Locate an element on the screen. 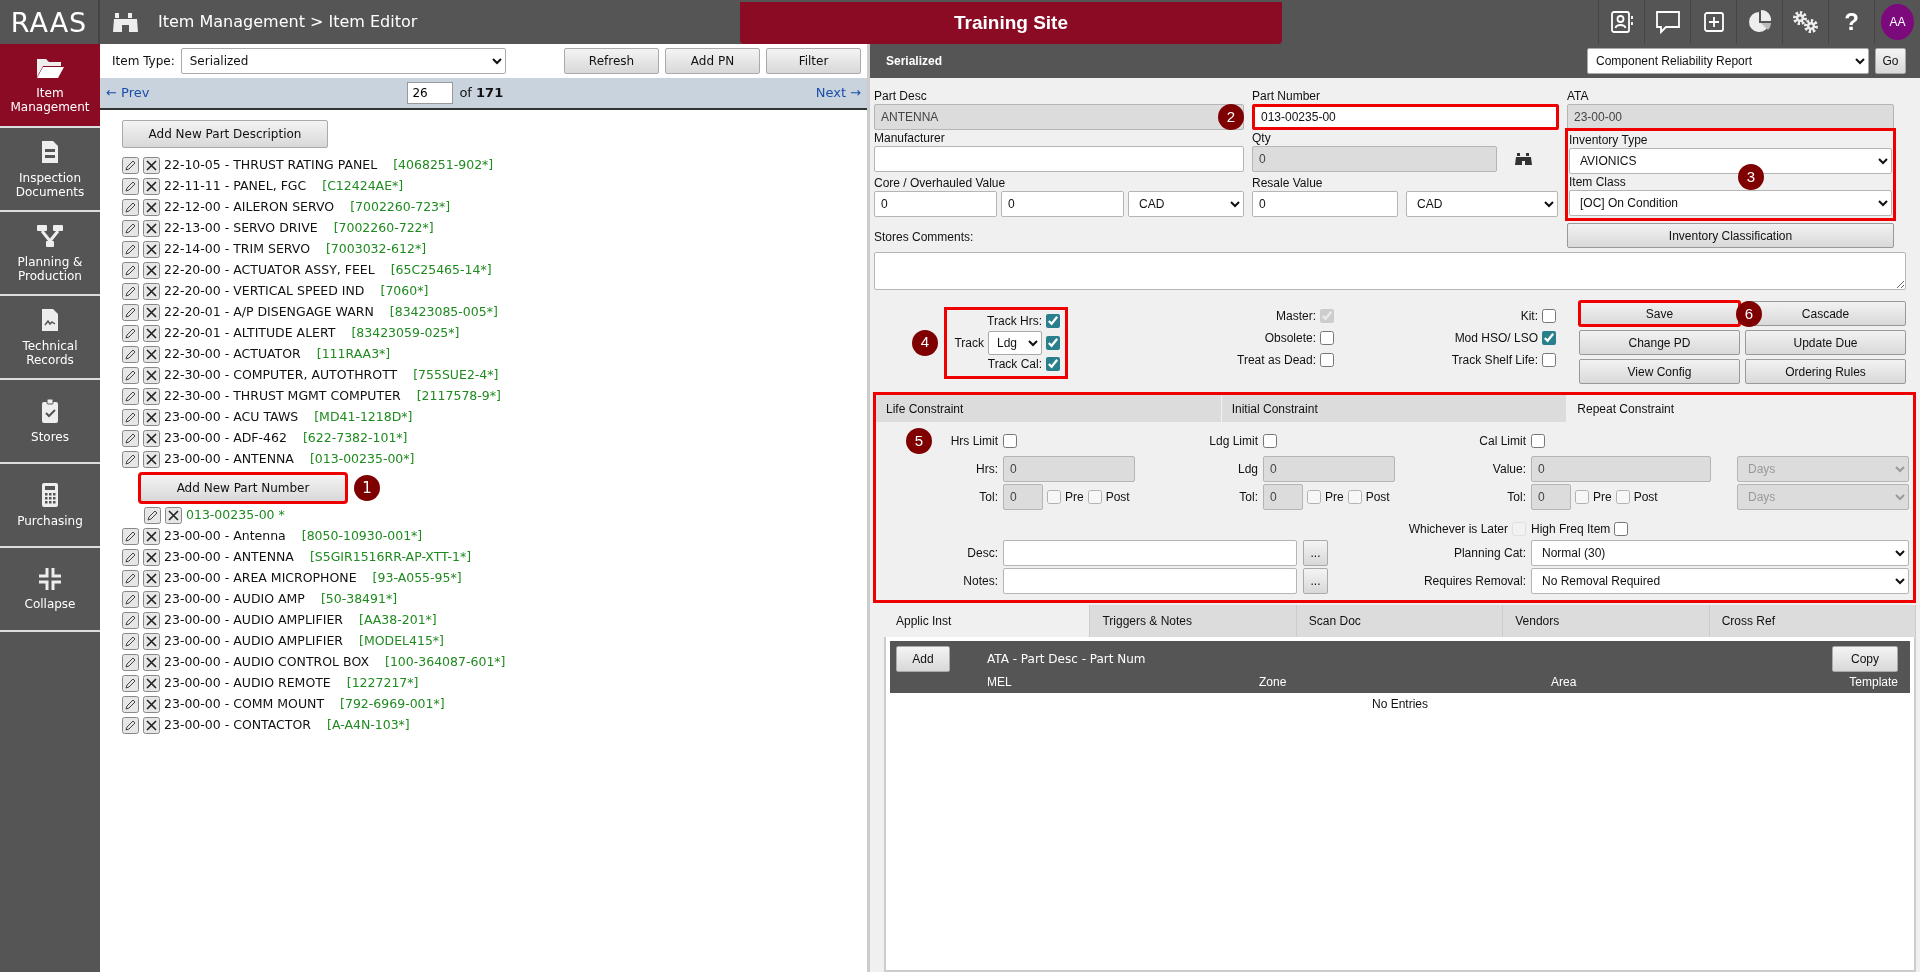 Image resolution: width=1920 pixels, height=972 pixels. part-number-link: [AA38-201*] is located at coordinates (398, 620).